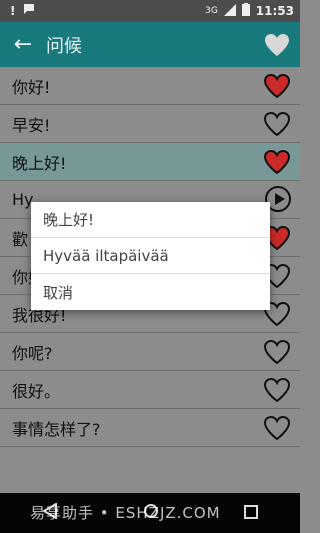 The width and height of the screenshot is (320, 533). Describe the element at coordinates (150, 352) in the screenshot. I see `phrase-row: 你呢?` at that location.